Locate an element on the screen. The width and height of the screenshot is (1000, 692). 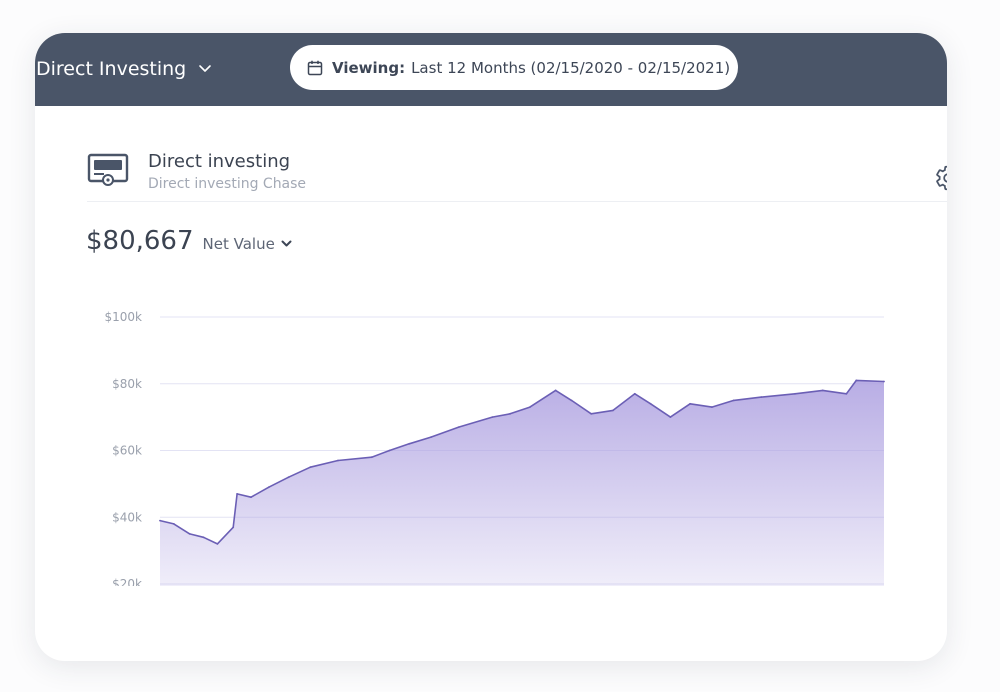
y-tick-label: $20k is located at coordinates (127, 584).